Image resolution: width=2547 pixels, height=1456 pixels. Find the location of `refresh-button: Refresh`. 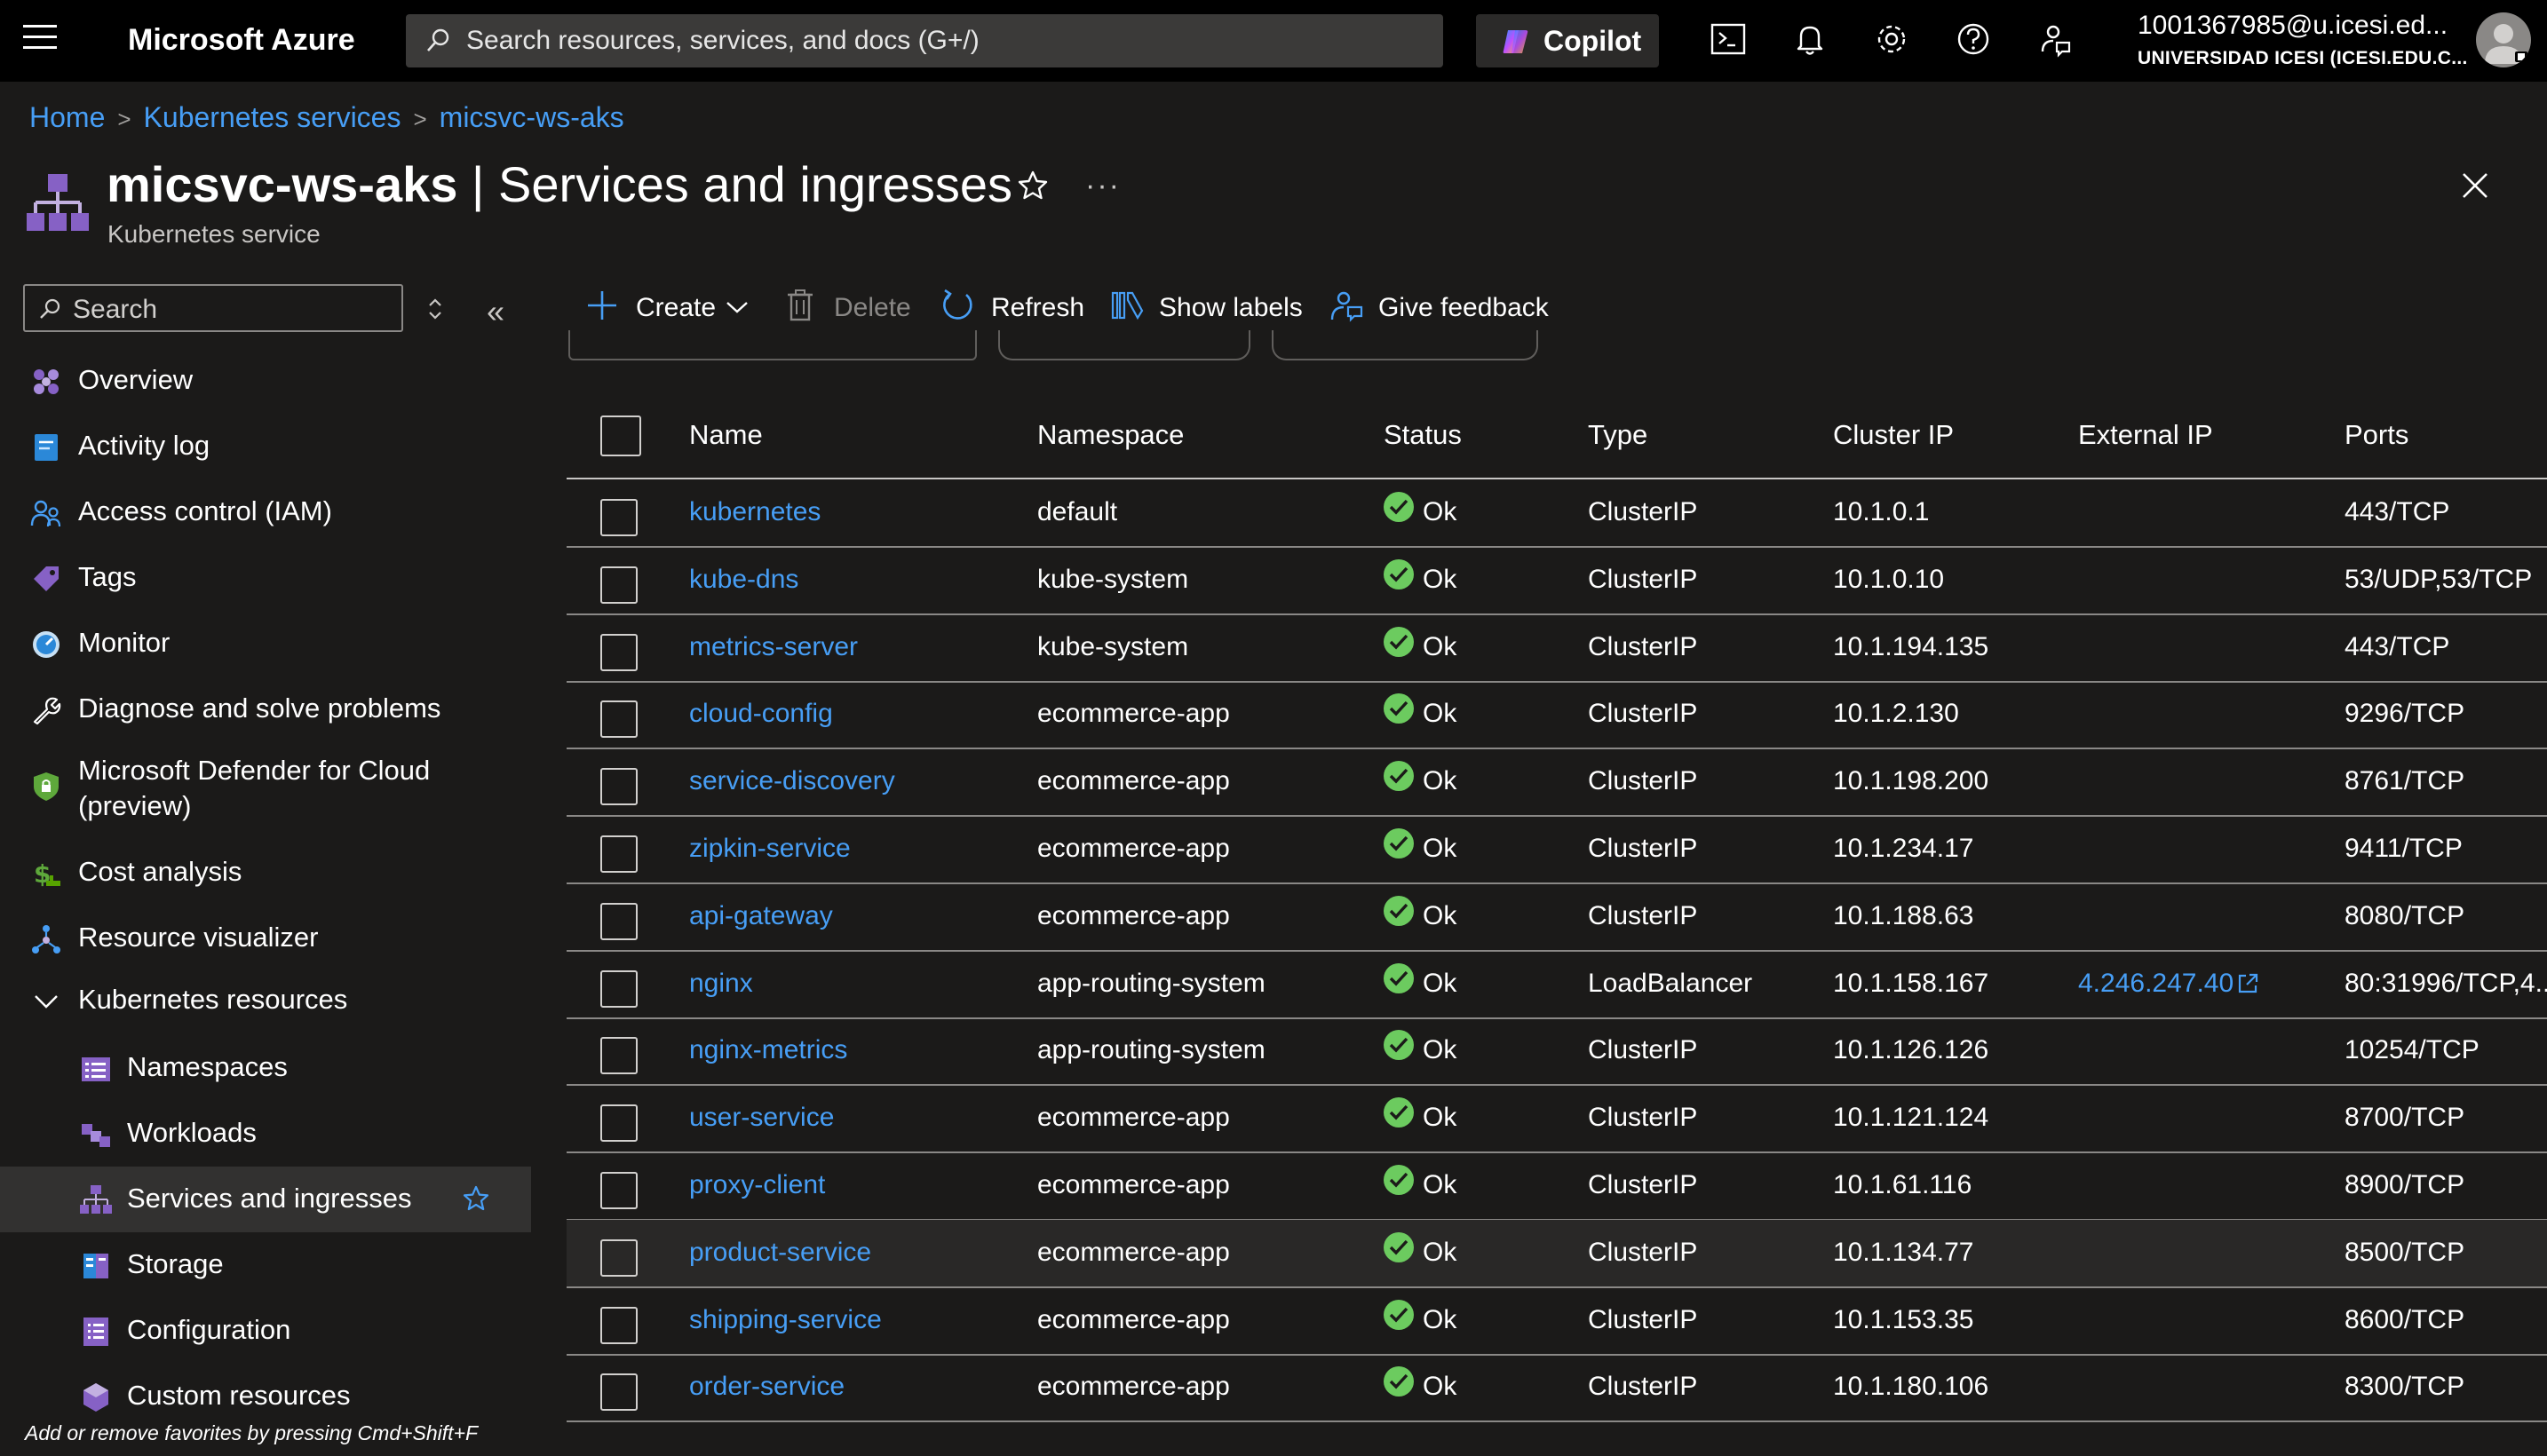

refresh-button: Refresh is located at coordinates (1012, 307).